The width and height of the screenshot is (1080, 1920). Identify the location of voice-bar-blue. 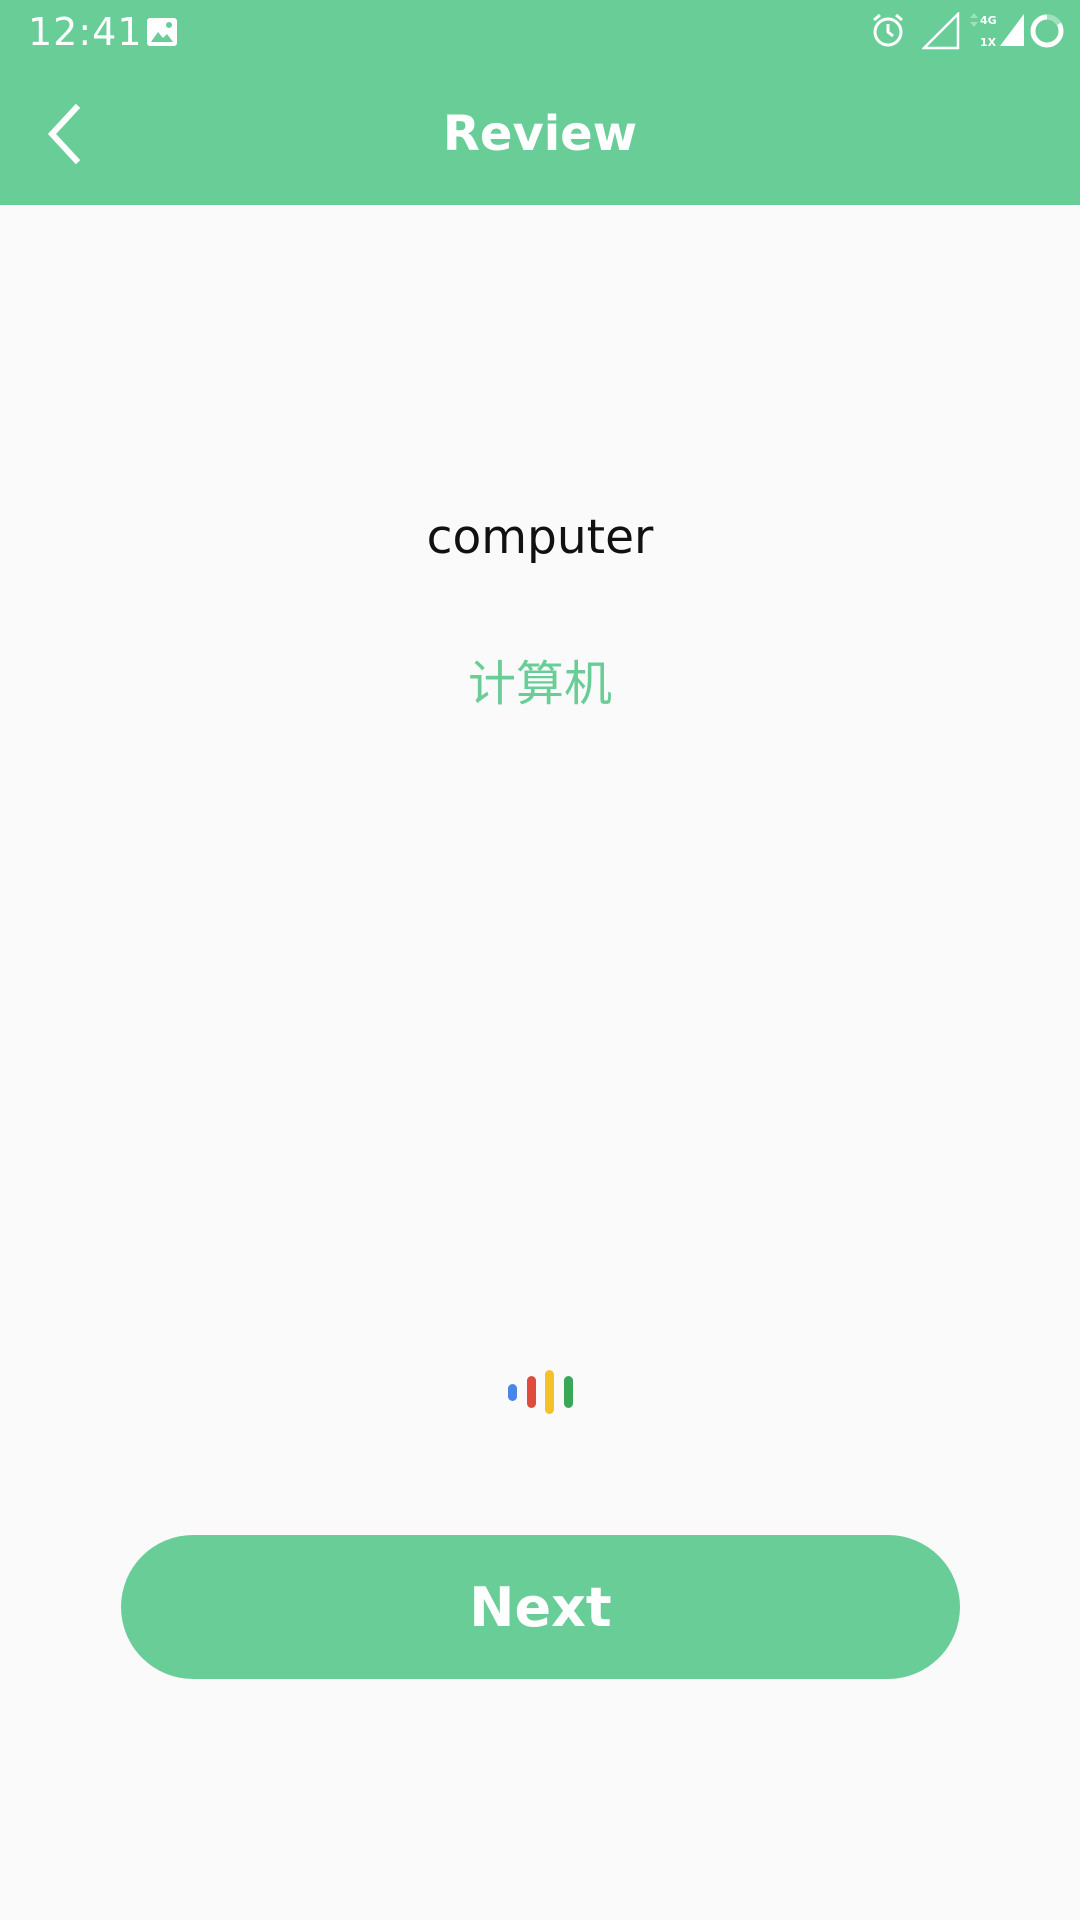
(512, 1392).